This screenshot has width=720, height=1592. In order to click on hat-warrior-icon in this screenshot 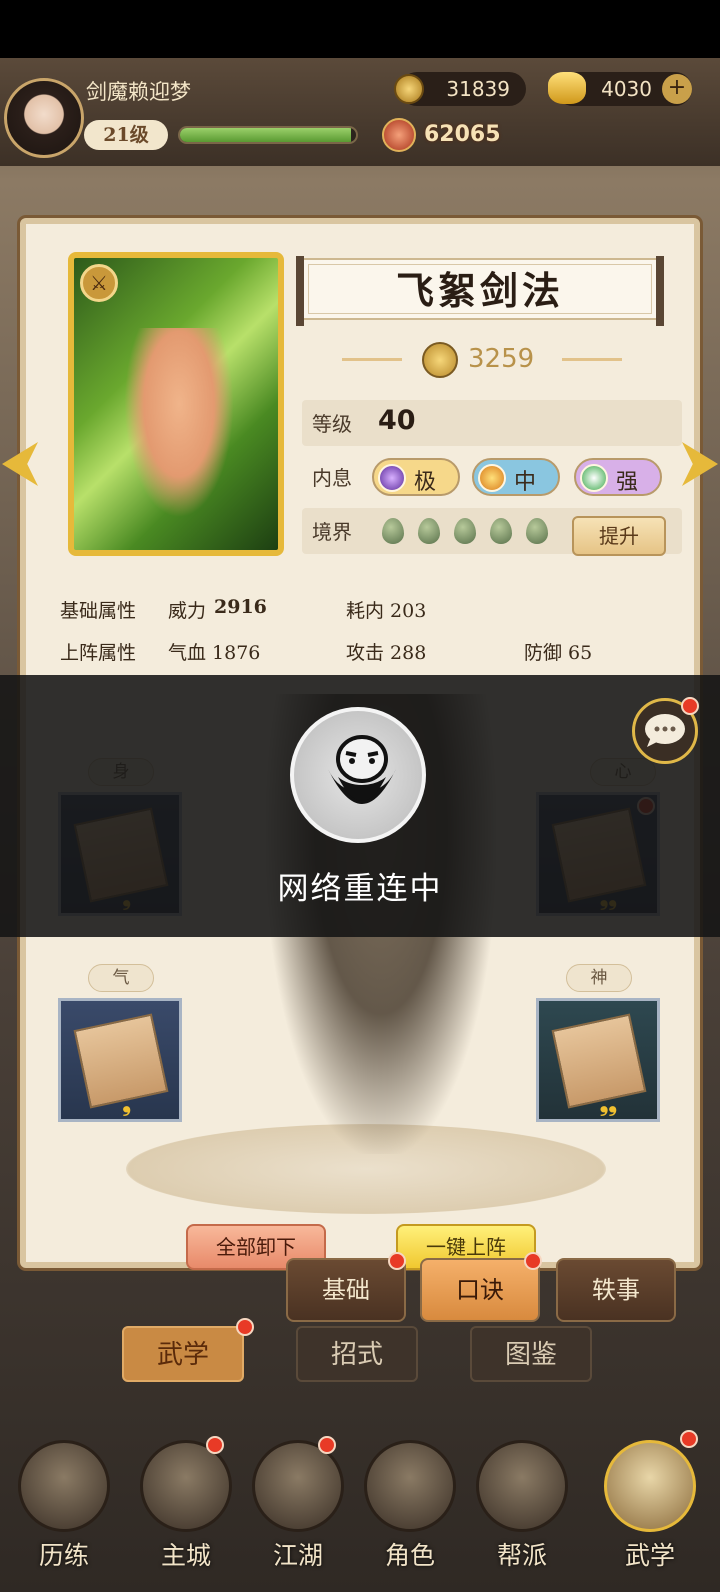, I will do `click(410, 1486)`.